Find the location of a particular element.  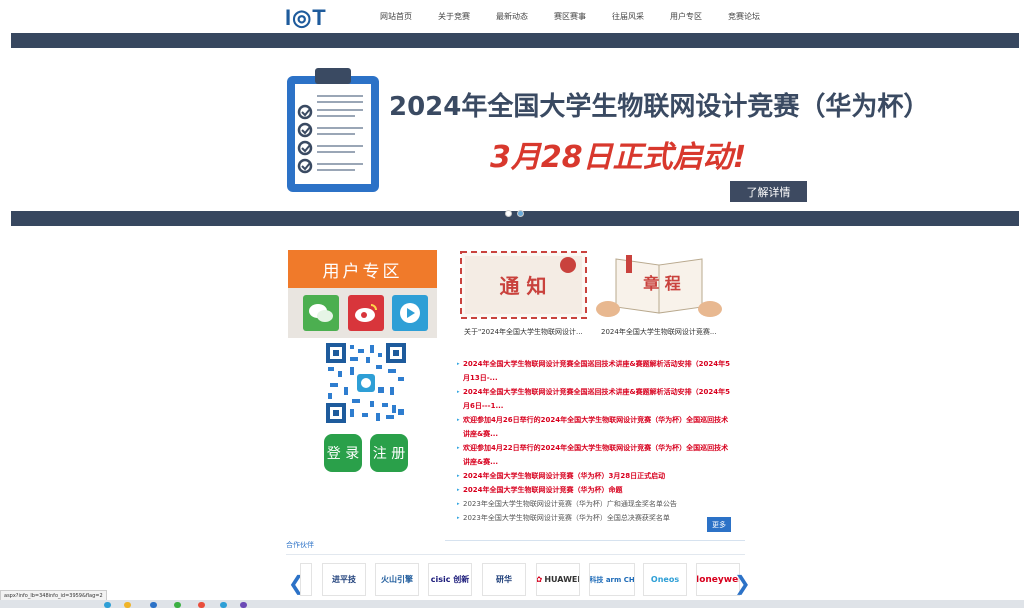

nav-user: 用户专区 is located at coordinates (686, 16).